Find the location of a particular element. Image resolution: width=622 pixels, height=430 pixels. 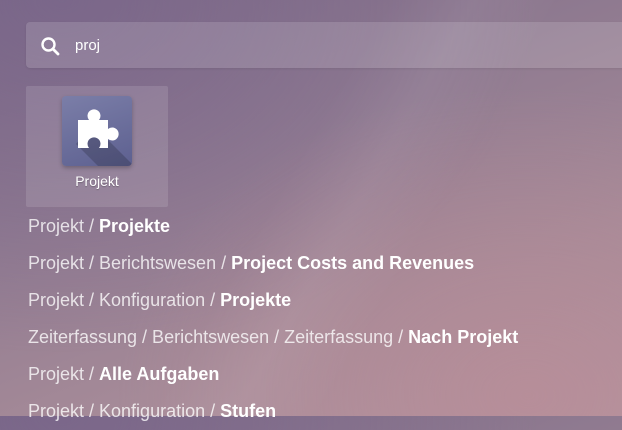

menu-result-item: Projekt / Konfiguration / Projekte is located at coordinates (273, 300).